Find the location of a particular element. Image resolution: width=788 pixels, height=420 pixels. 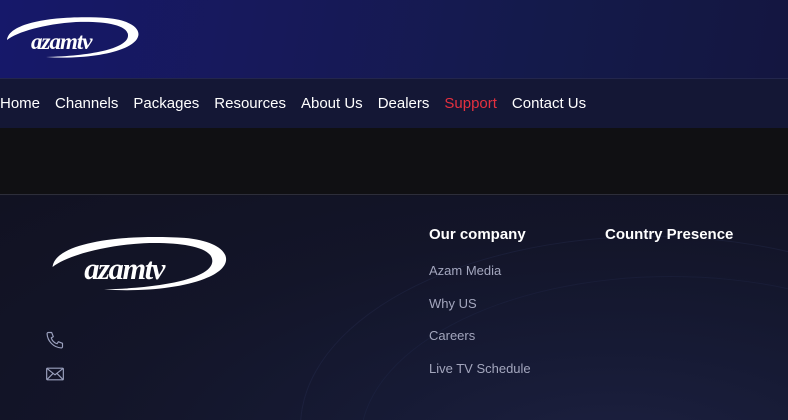

nav-home: Home is located at coordinates (20, 103).